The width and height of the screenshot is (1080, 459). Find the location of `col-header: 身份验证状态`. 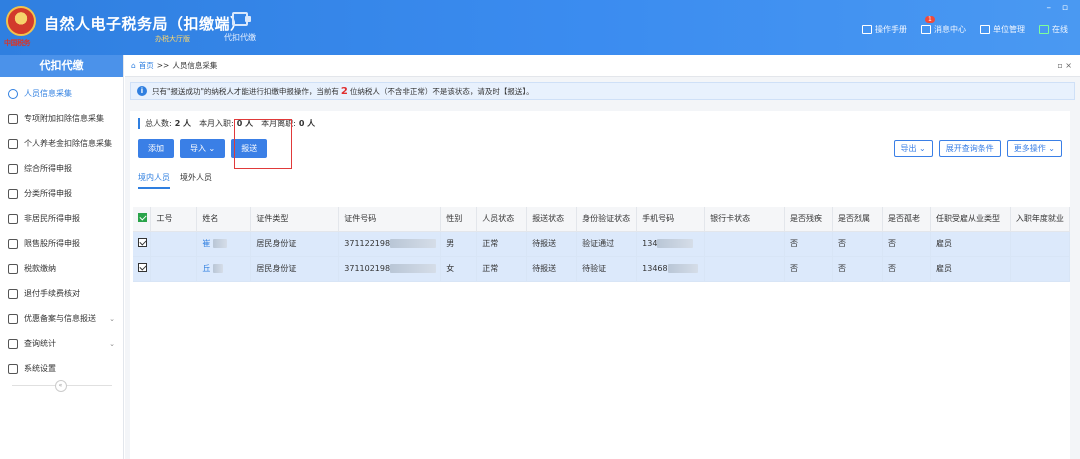

col-header: 身份验证状态 is located at coordinates (607, 219).